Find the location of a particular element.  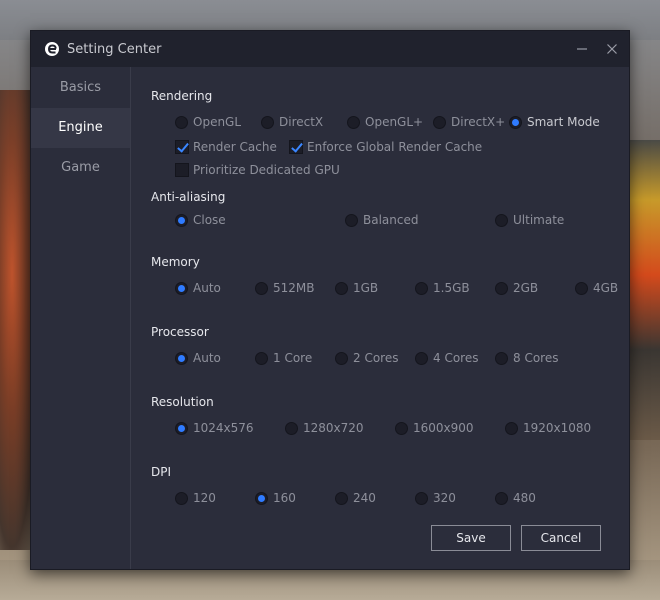

prioritize-dedicated-gpu-checkbox: Prioritize Dedicated GPU is located at coordinates (257, 170).